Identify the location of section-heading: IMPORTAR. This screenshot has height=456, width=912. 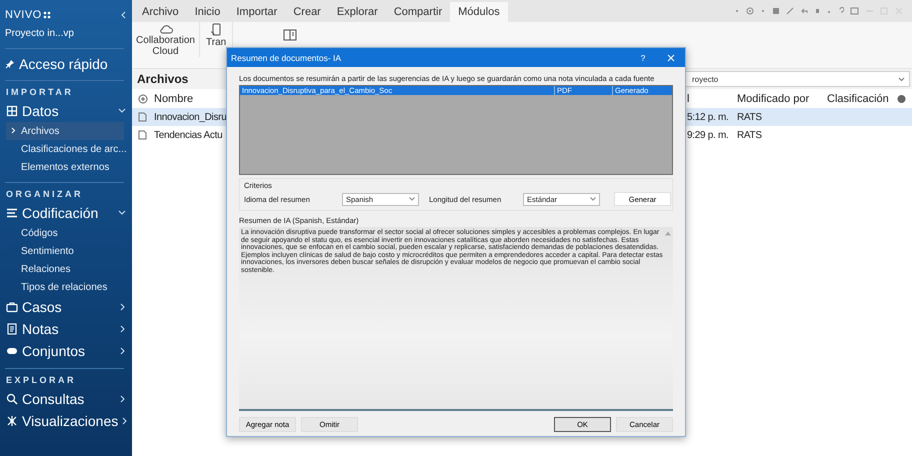
(39, 92).